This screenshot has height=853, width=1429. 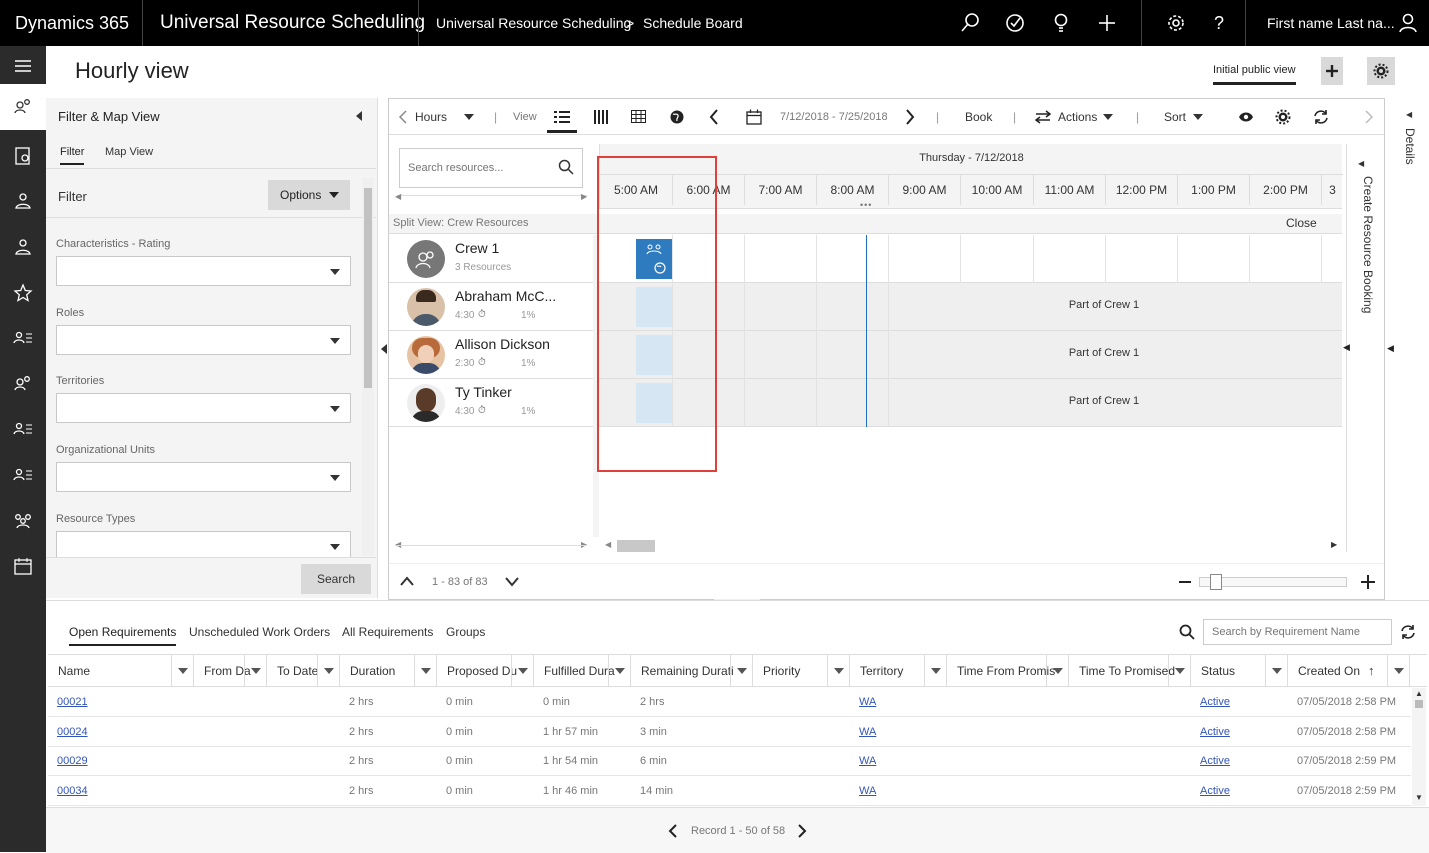 I want to click on crew-icon, so click(x=23, y=520).